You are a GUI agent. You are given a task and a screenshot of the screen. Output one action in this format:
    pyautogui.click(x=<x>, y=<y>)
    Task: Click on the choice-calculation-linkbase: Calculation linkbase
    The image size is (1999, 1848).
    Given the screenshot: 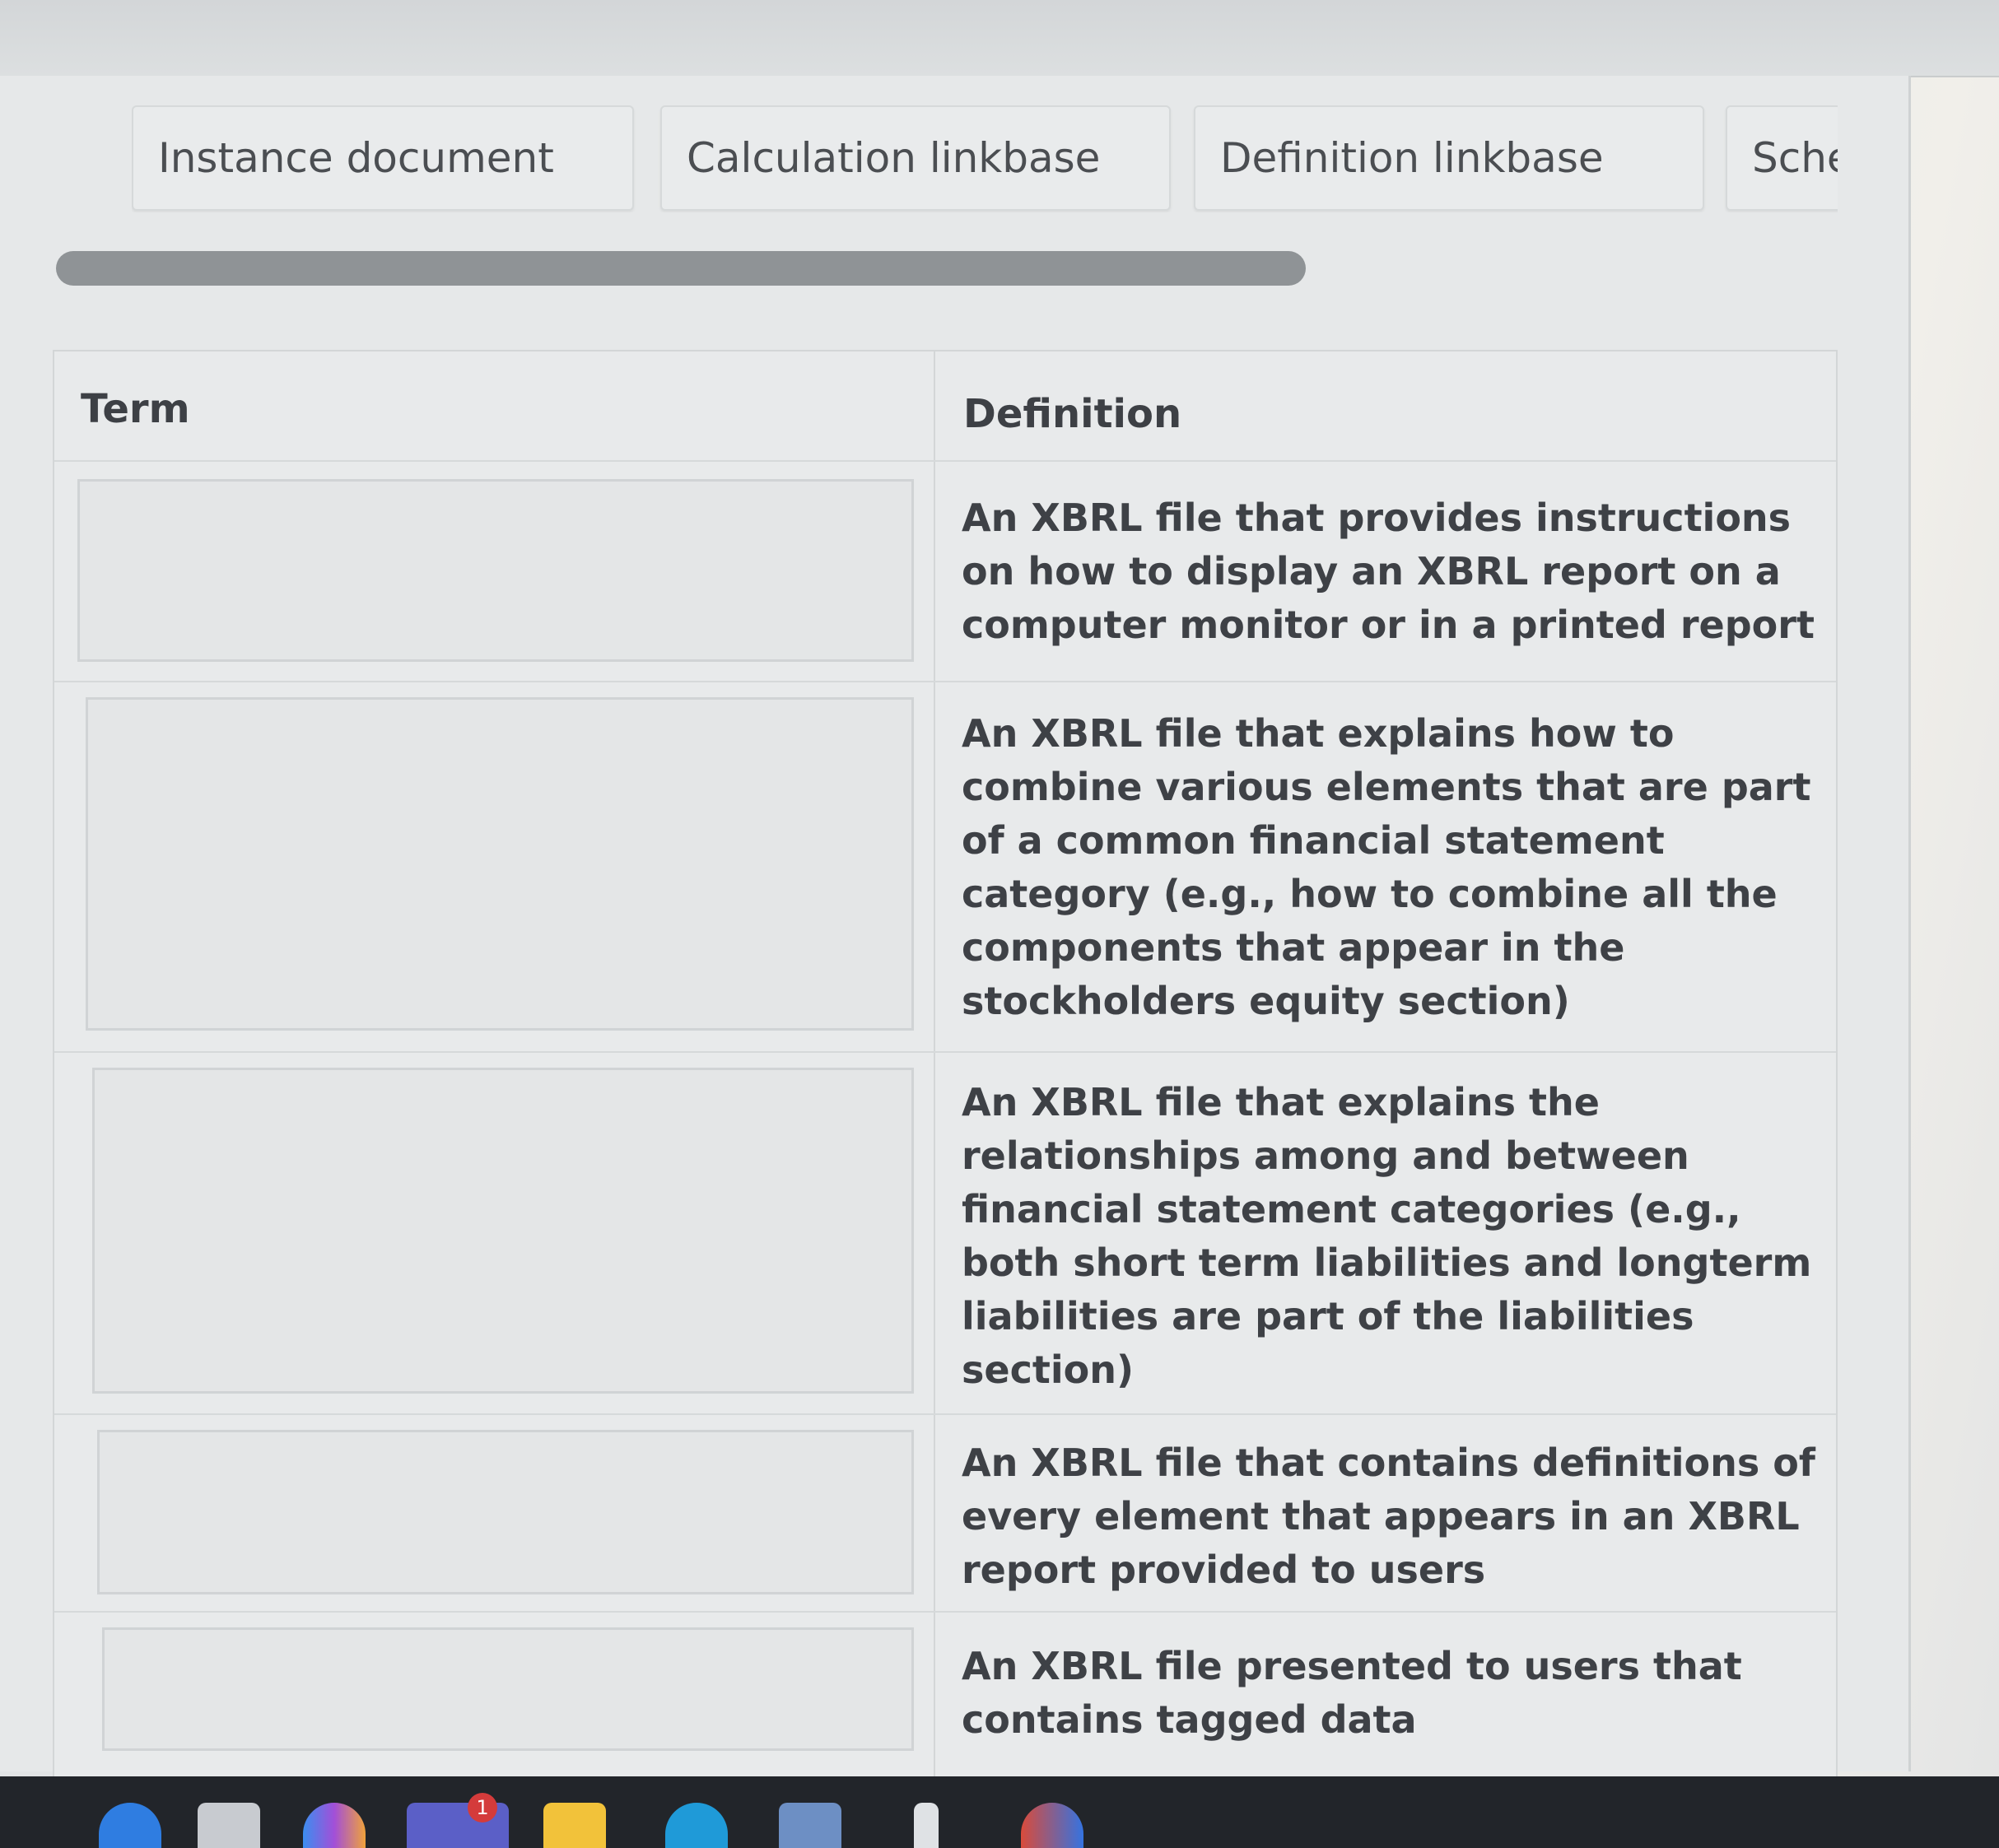 What is the action you would take?
    pyautogui.click(x=915, y=158)
    